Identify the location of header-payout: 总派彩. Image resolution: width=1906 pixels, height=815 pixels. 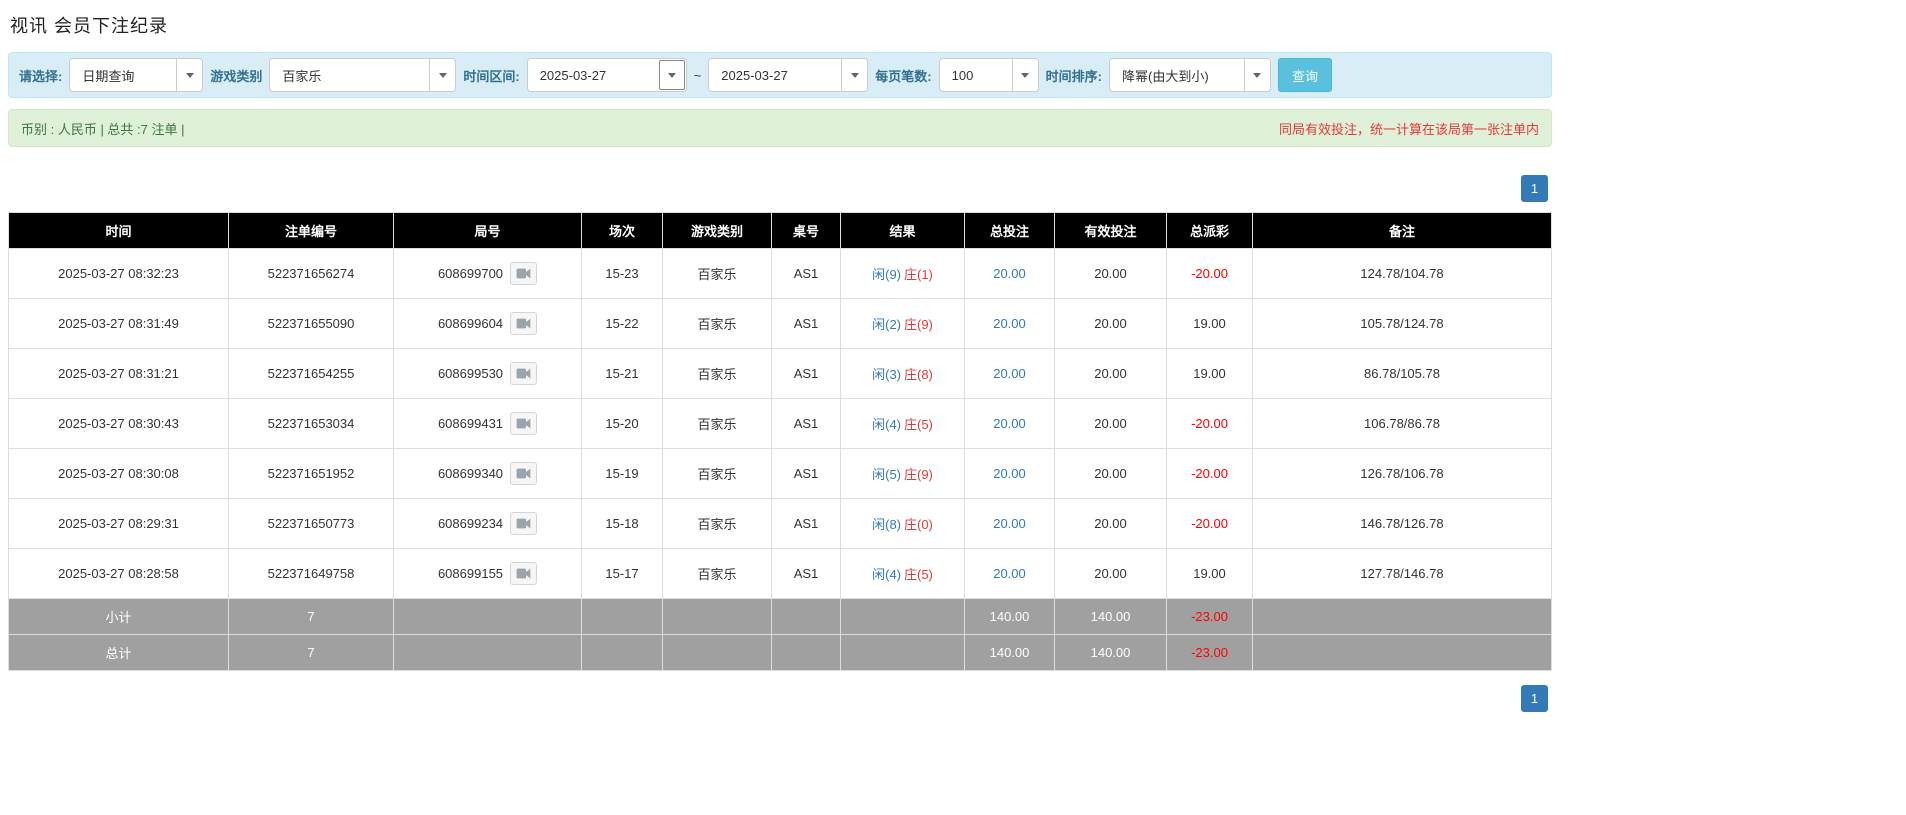
(1209, 230).